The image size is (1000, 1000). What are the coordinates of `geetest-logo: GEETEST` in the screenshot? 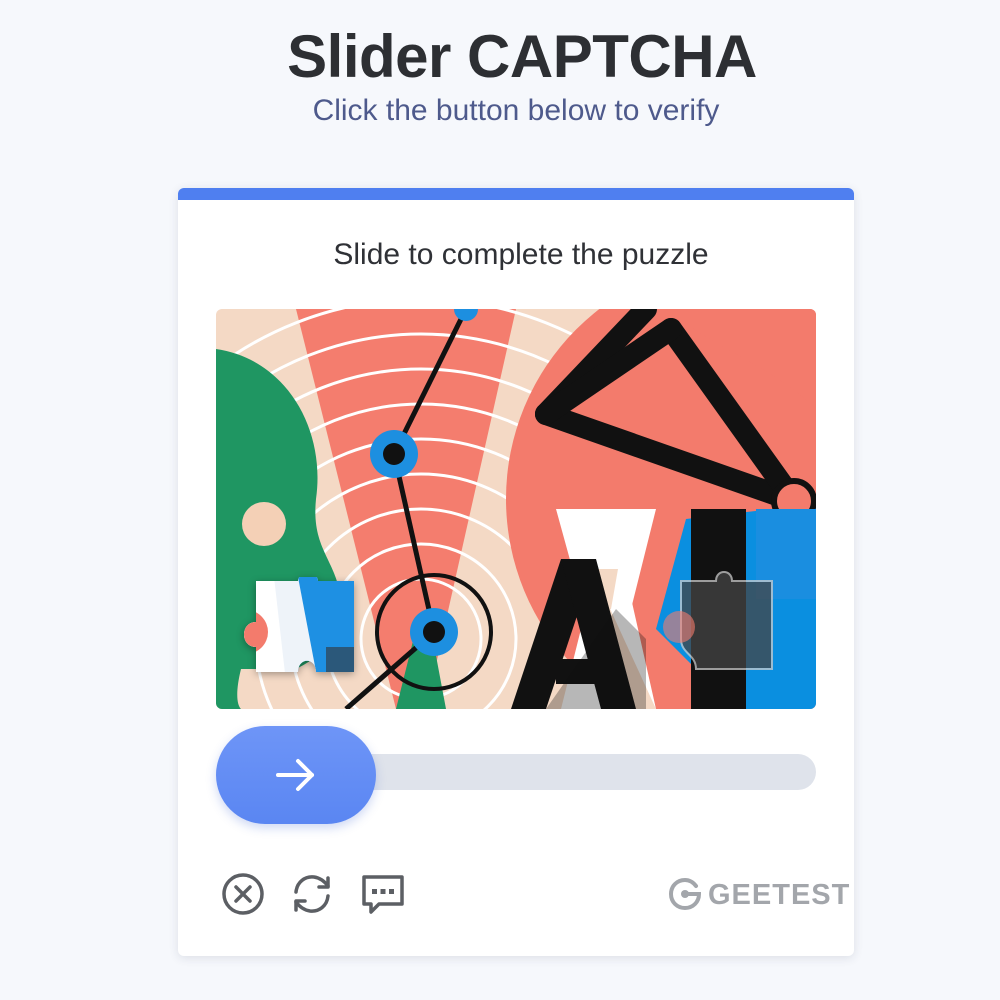 It's located at (758, 894).